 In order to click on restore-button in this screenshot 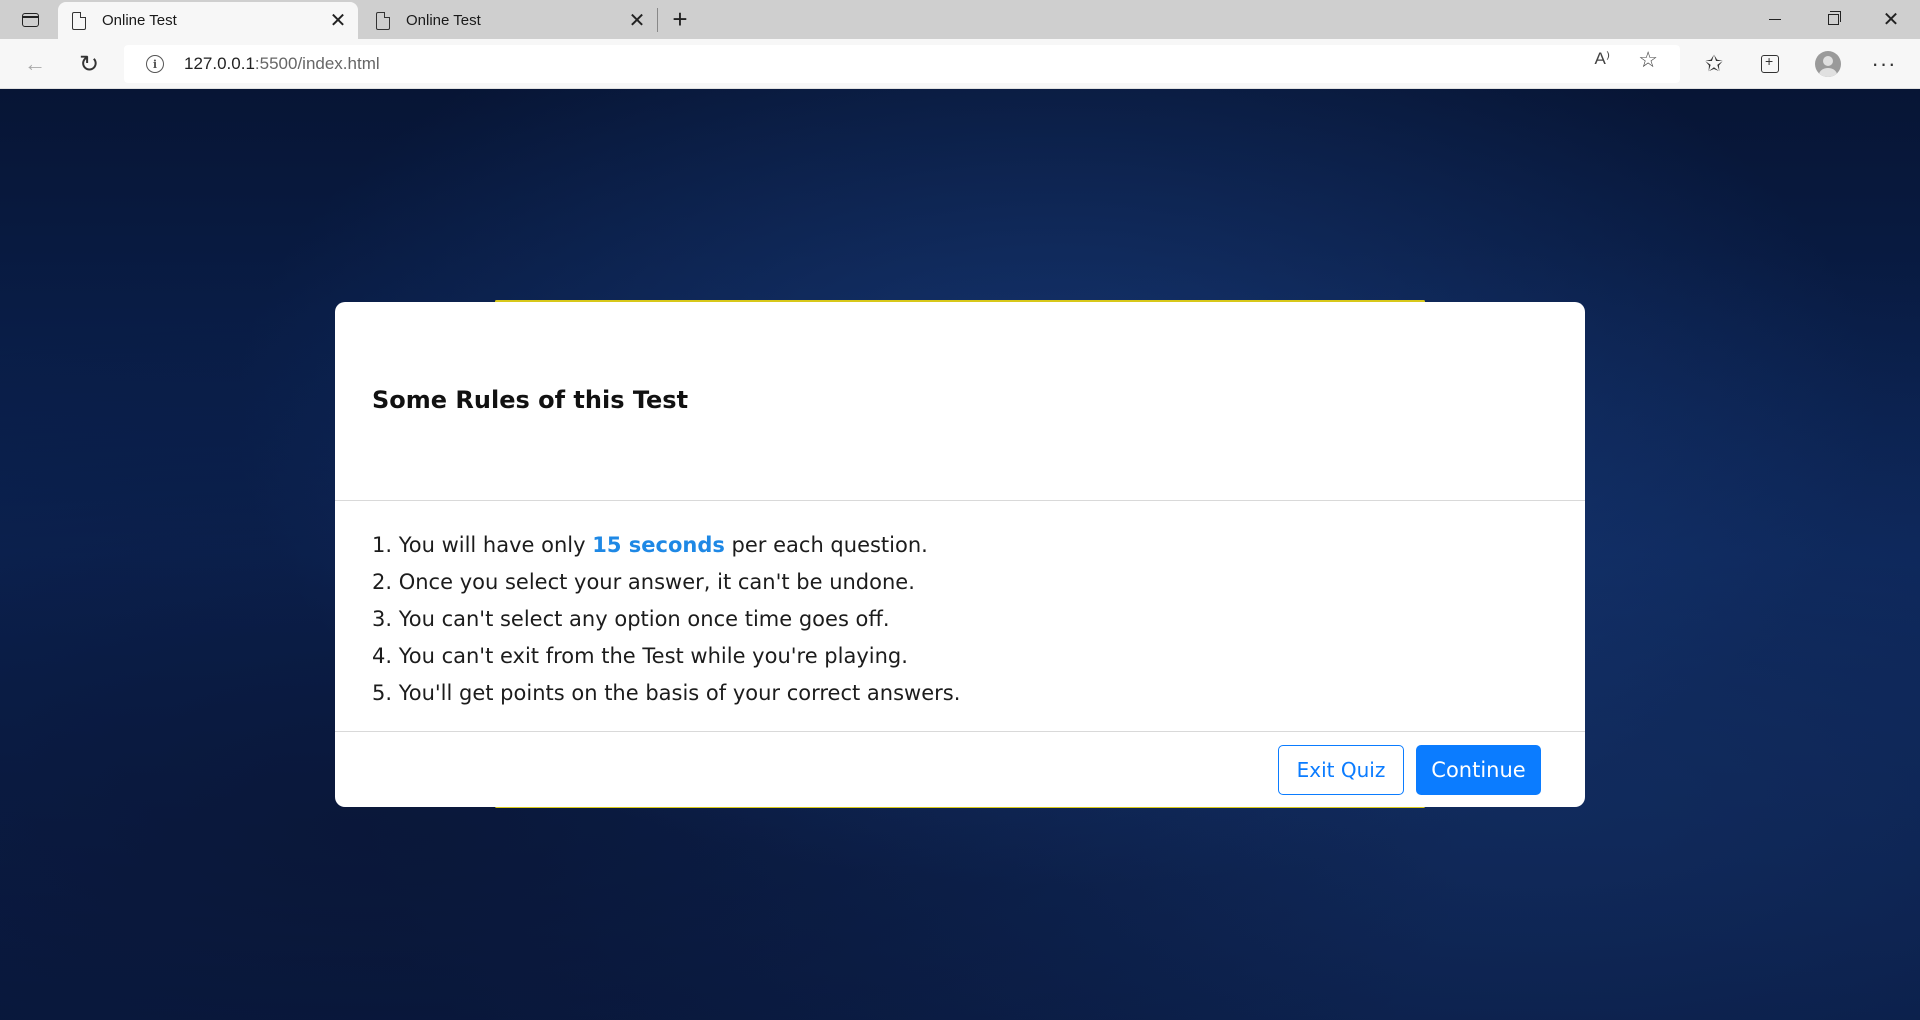, I will do `click(1833, 19)`.